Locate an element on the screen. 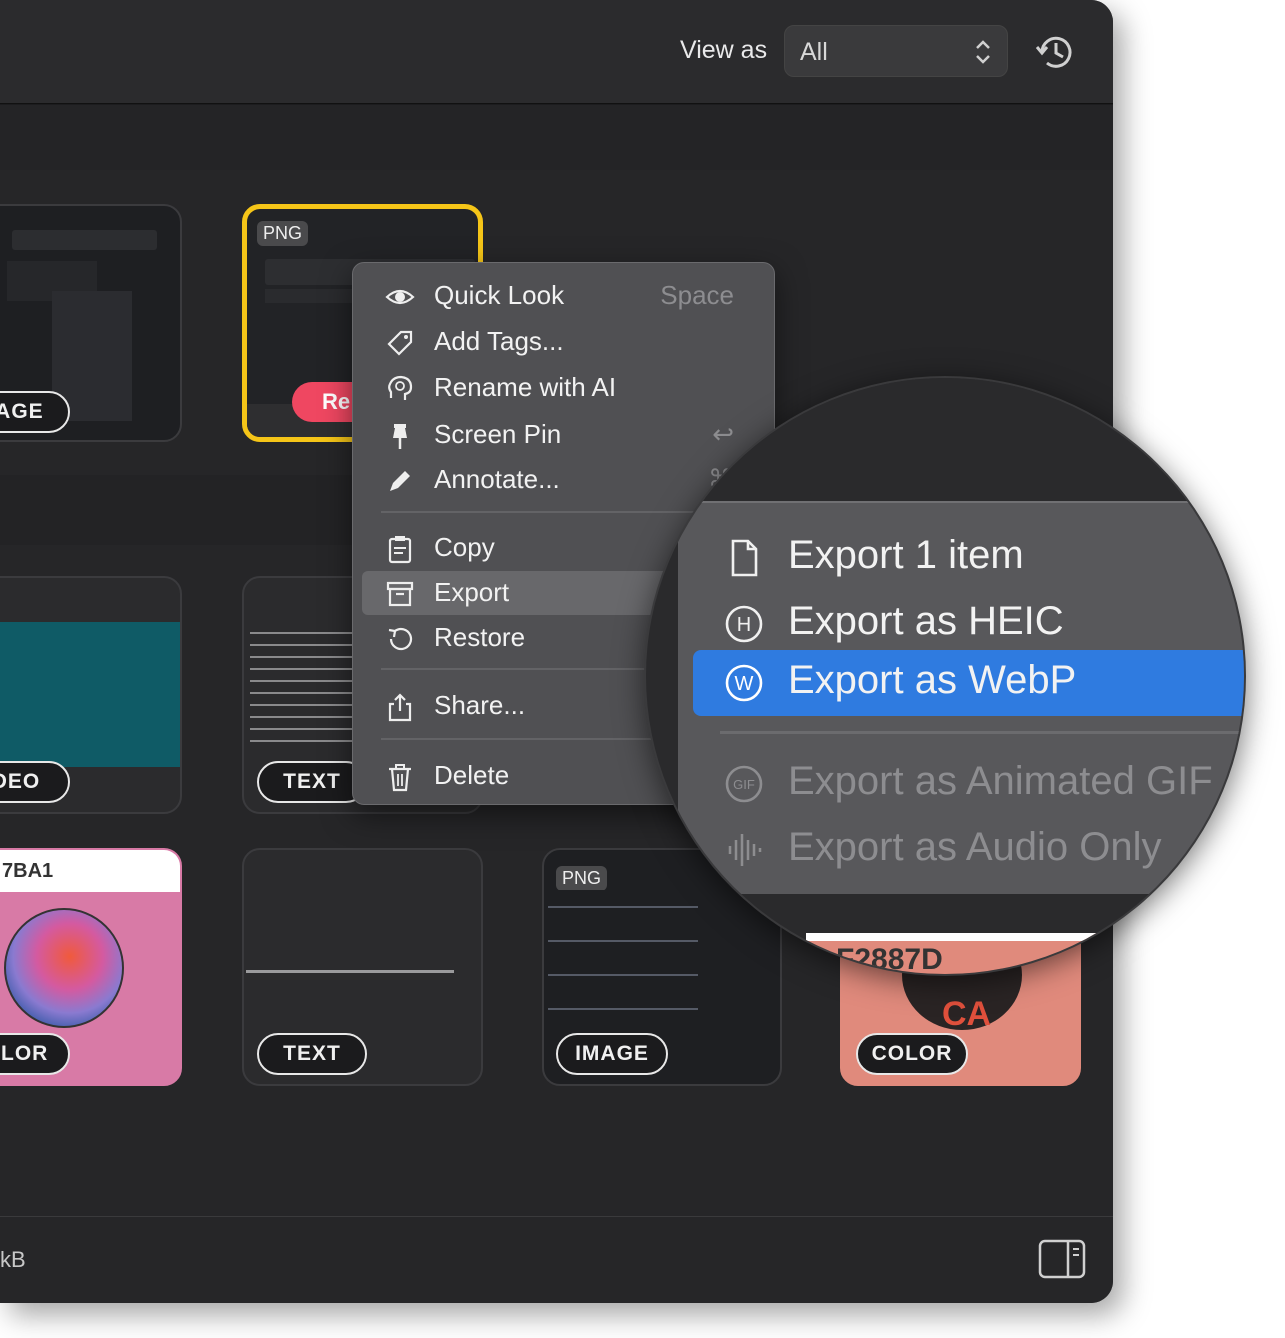 The image size is (1285, 1338). svg-text: GIF is located at coordinates (744, 784).